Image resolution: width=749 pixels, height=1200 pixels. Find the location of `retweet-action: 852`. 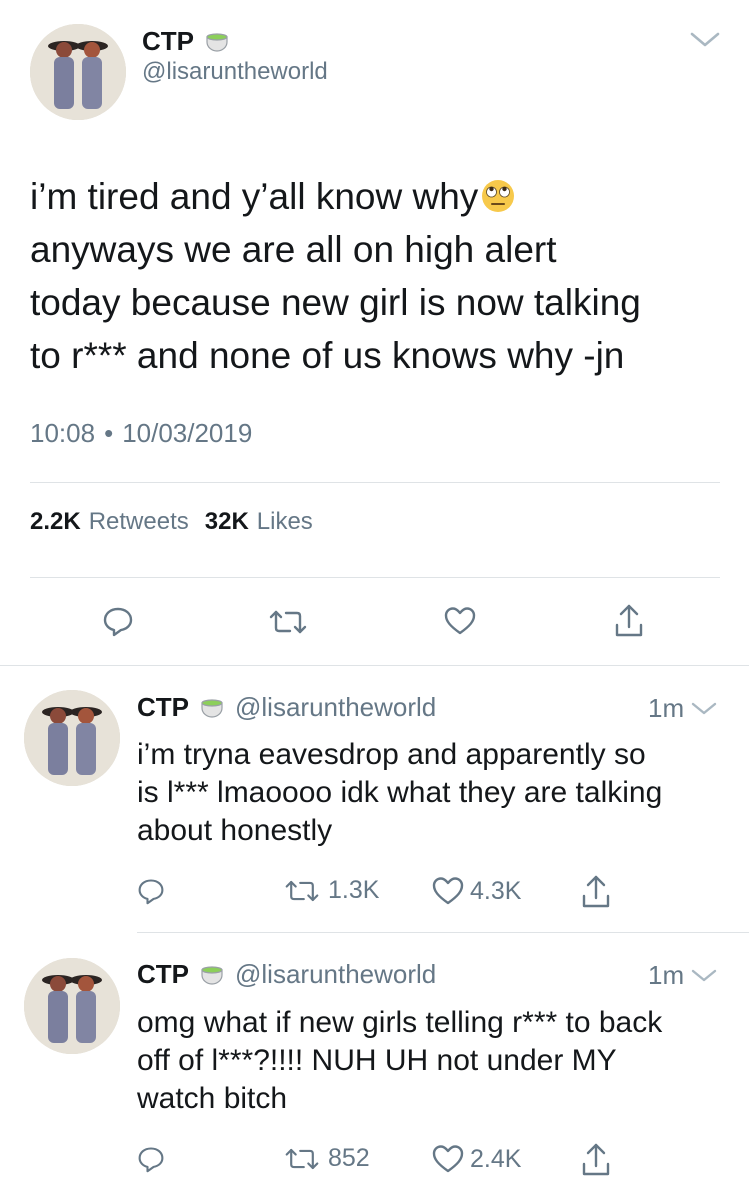

retweet-action: 852 is located at coordinates (327, 1158).